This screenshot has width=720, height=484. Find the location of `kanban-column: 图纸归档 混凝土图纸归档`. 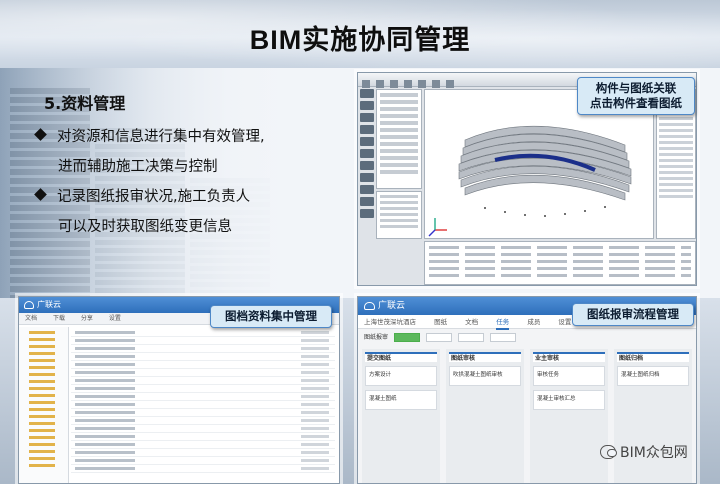

kanban-column: 图纸归档 混凝土图纸归档 is located at coordinates (653, 416).